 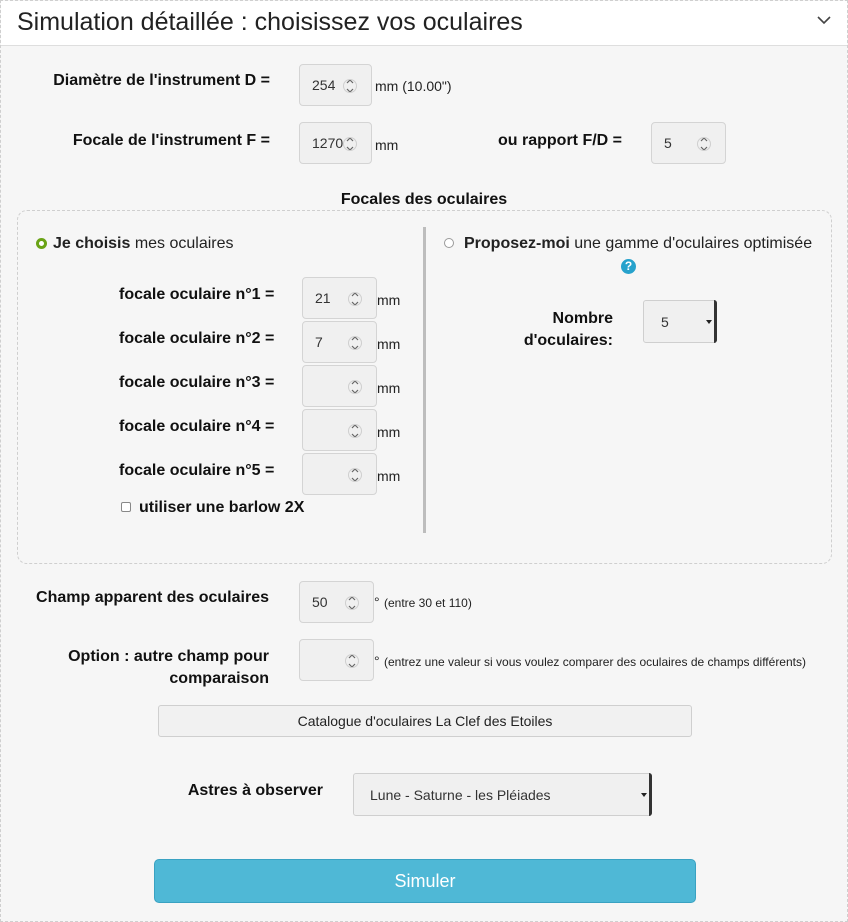 I want to click on option-field-label-line2: comparaison, so click(x=219, y=678).